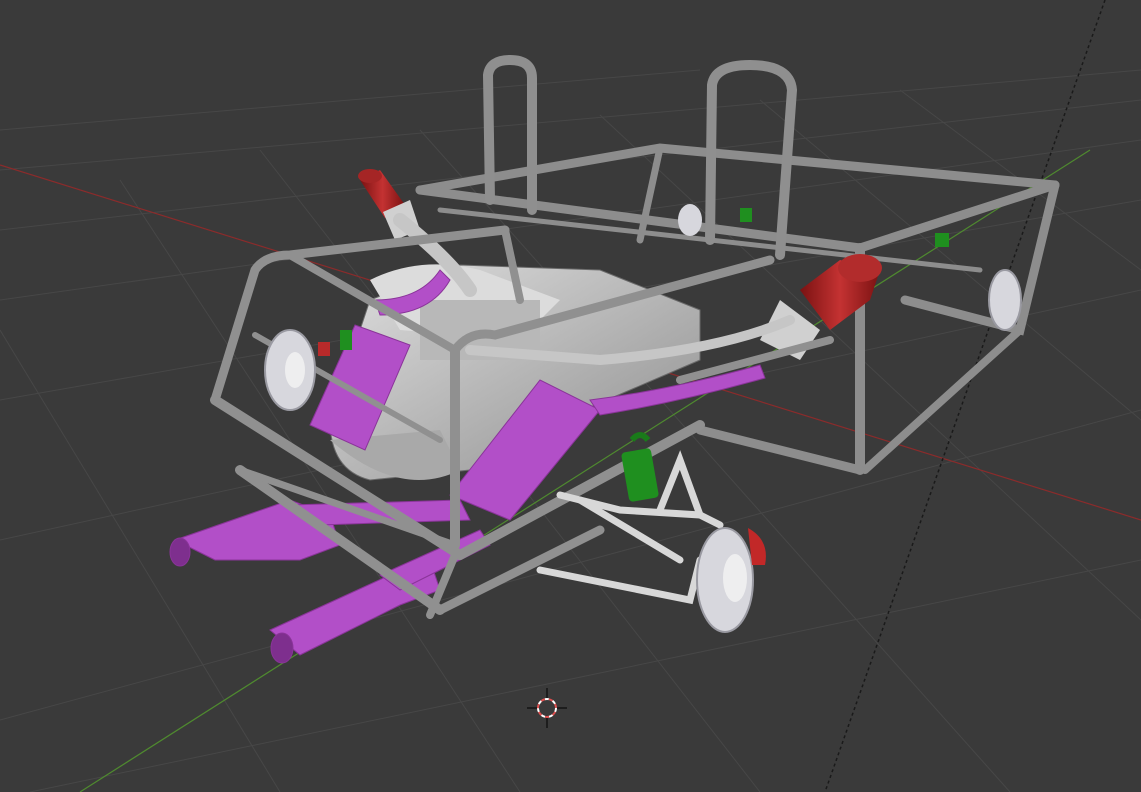 The height and width of the screenshot is (792, 1141). I want to click on wheel-hub-rear-left, so click(690, 220).